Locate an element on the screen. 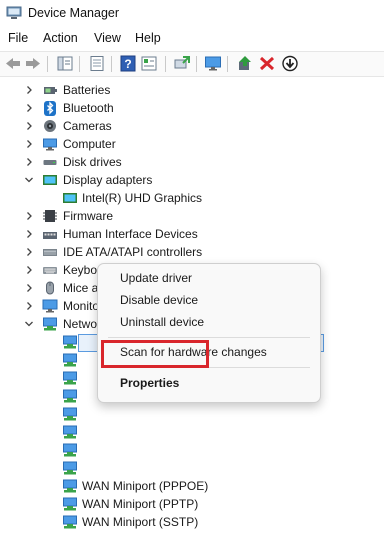  show-hide-tree-icon is located at coordinates (65, 63).